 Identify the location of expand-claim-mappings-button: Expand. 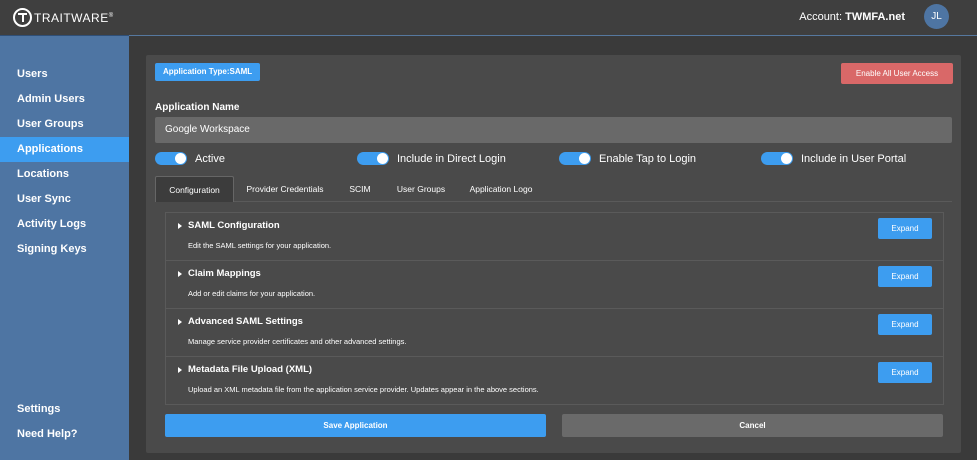
(905, 276).